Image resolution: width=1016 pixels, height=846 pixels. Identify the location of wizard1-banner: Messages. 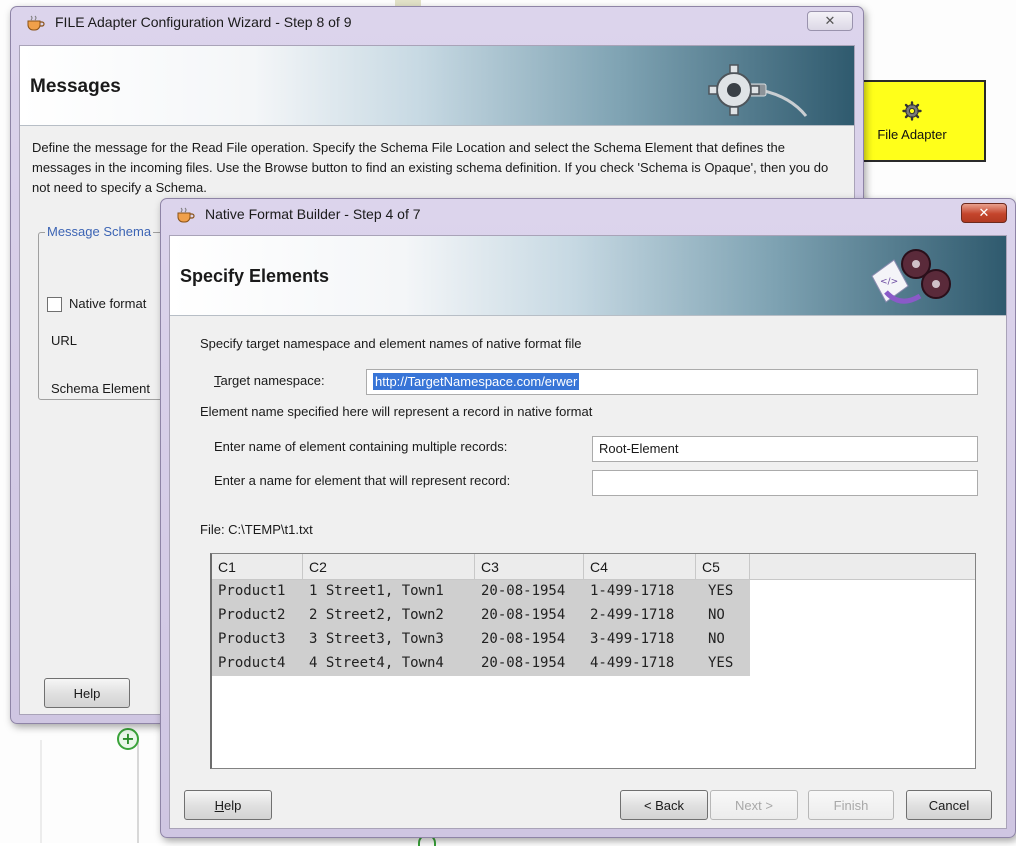
(437, 86).